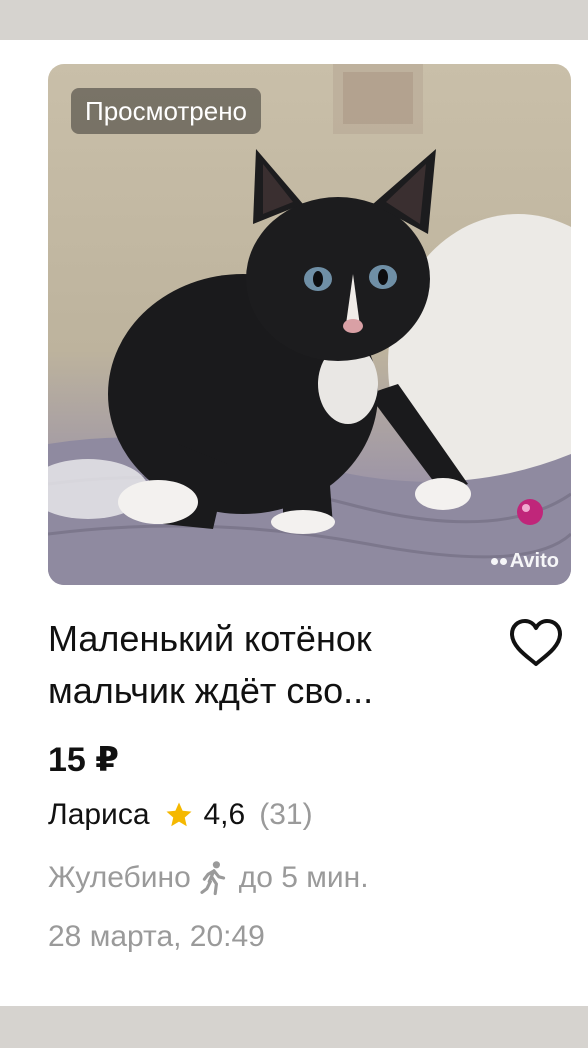 The height and width of the screenshot is (1048, 588). I want to click on listing-date: 28 марта, 20:49, so click(156, 936).